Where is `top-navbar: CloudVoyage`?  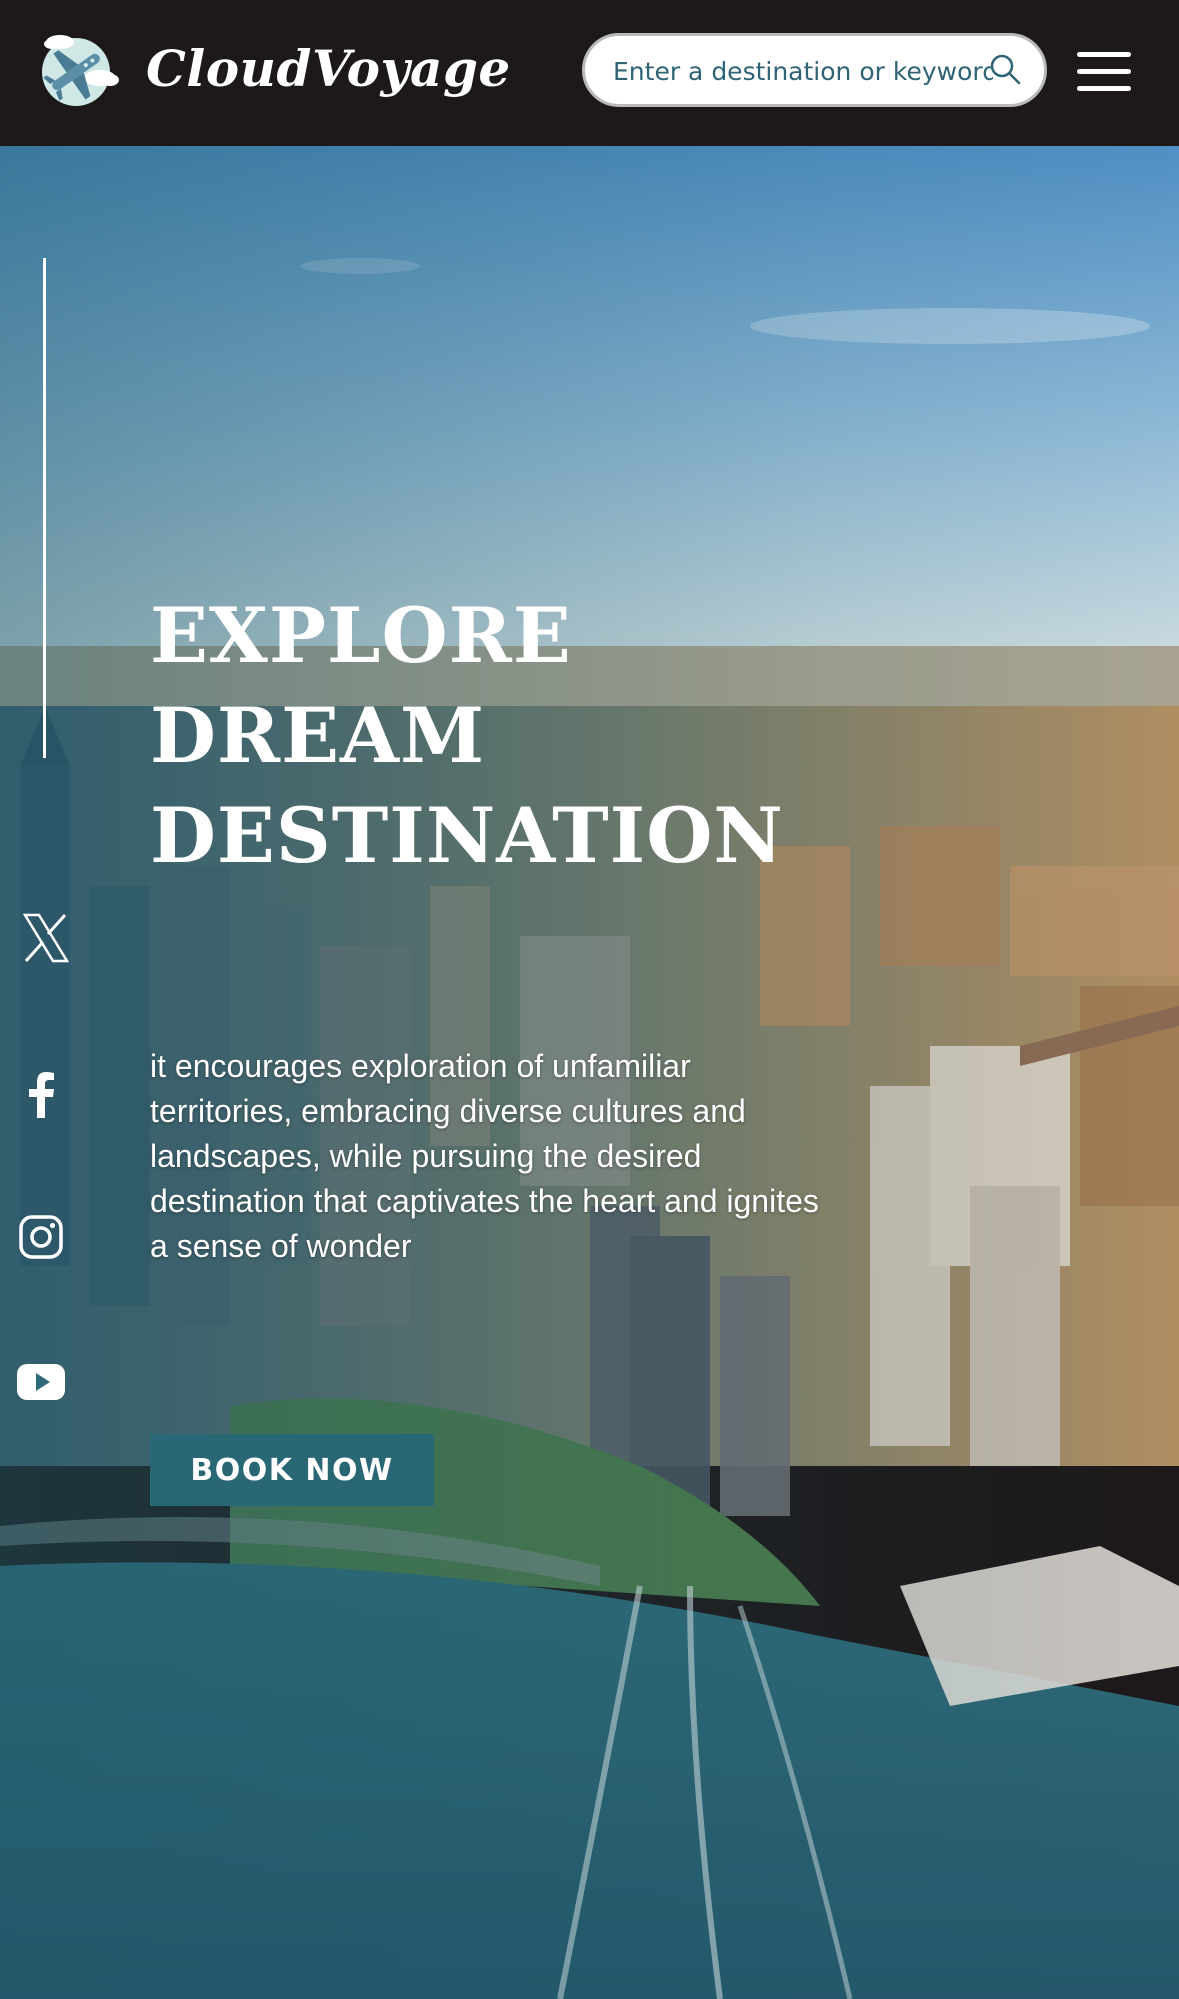
top-navbar: CloudVoyage is located at coordinates (589, 73).